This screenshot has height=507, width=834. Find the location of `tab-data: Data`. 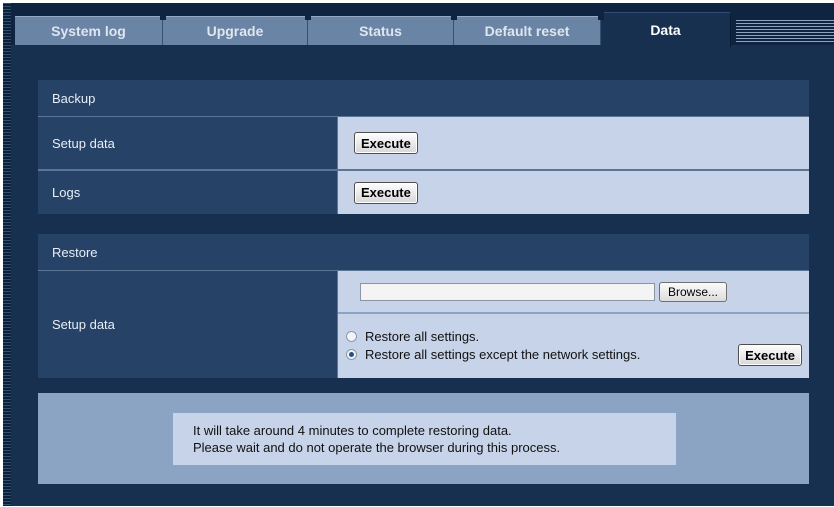

tab-data: Data is located at coordinates (666, 29).